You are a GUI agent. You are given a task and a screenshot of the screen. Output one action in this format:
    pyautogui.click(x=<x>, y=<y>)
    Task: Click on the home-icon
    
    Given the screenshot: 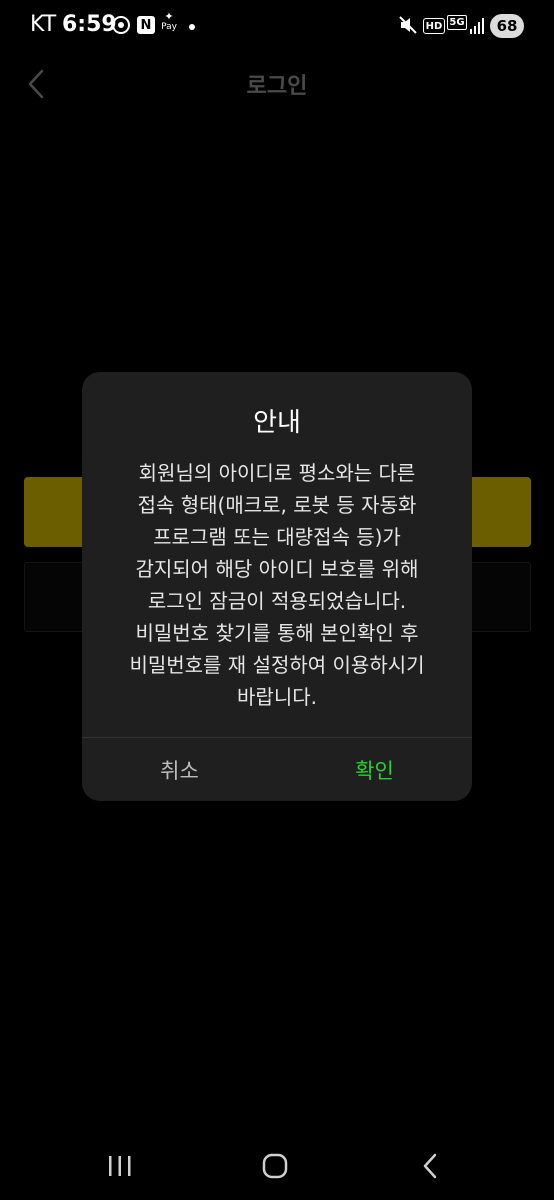 What is the action you would take?
    pyautogui.click(x=275, y=1166)
    